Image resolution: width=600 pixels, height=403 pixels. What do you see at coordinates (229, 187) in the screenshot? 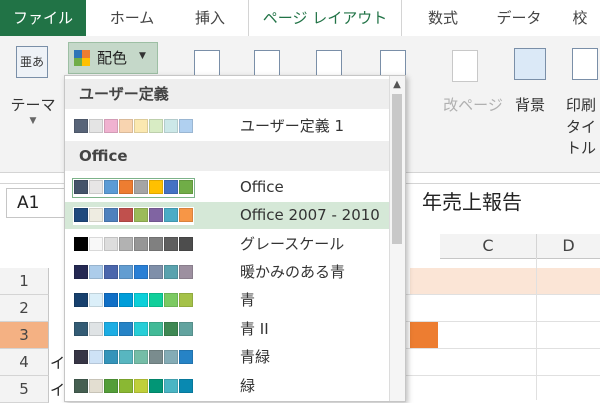
I see `color-scheme-office: Office` at bounding box center [229, 187].